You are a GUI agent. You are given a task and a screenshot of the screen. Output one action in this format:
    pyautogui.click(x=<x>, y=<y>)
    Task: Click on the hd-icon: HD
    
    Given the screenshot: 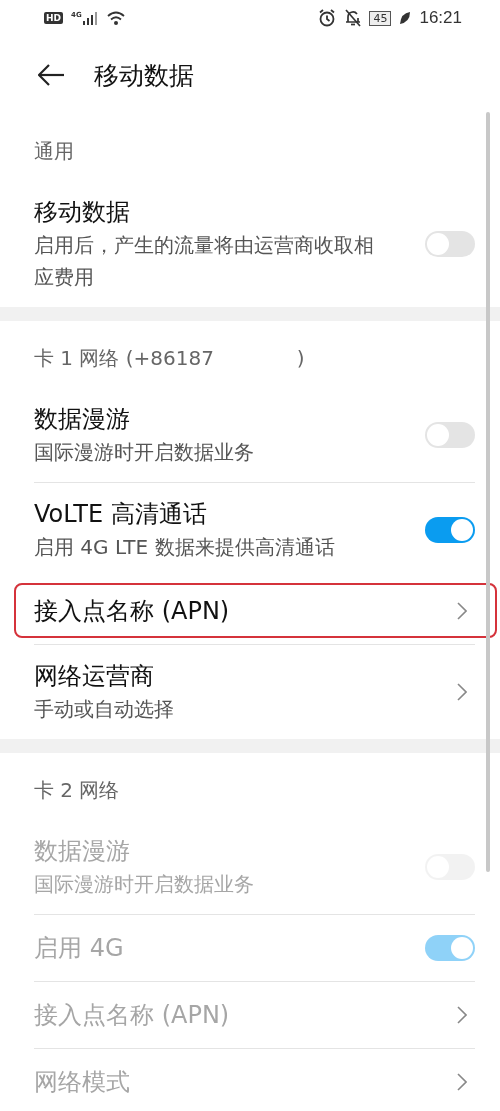 What is the action you would take?
    pyautogui.click(x=53, y=18)
    